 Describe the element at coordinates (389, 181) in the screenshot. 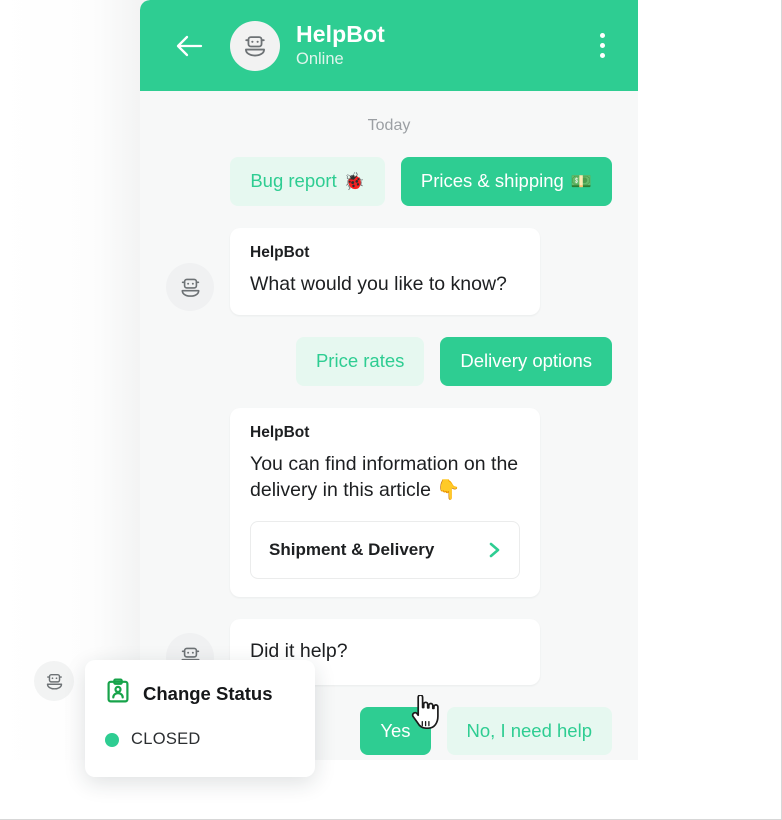

I see `quick-reply-row-1: Bug report 🐞 Prices & shipping 💵` at that location.